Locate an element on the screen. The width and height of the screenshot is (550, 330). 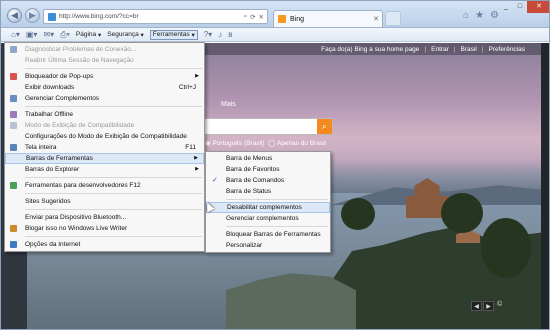
tools-menu-item-barras-do-explorer: Barras do Explorer ▶ is located at coordinates (104, 169).